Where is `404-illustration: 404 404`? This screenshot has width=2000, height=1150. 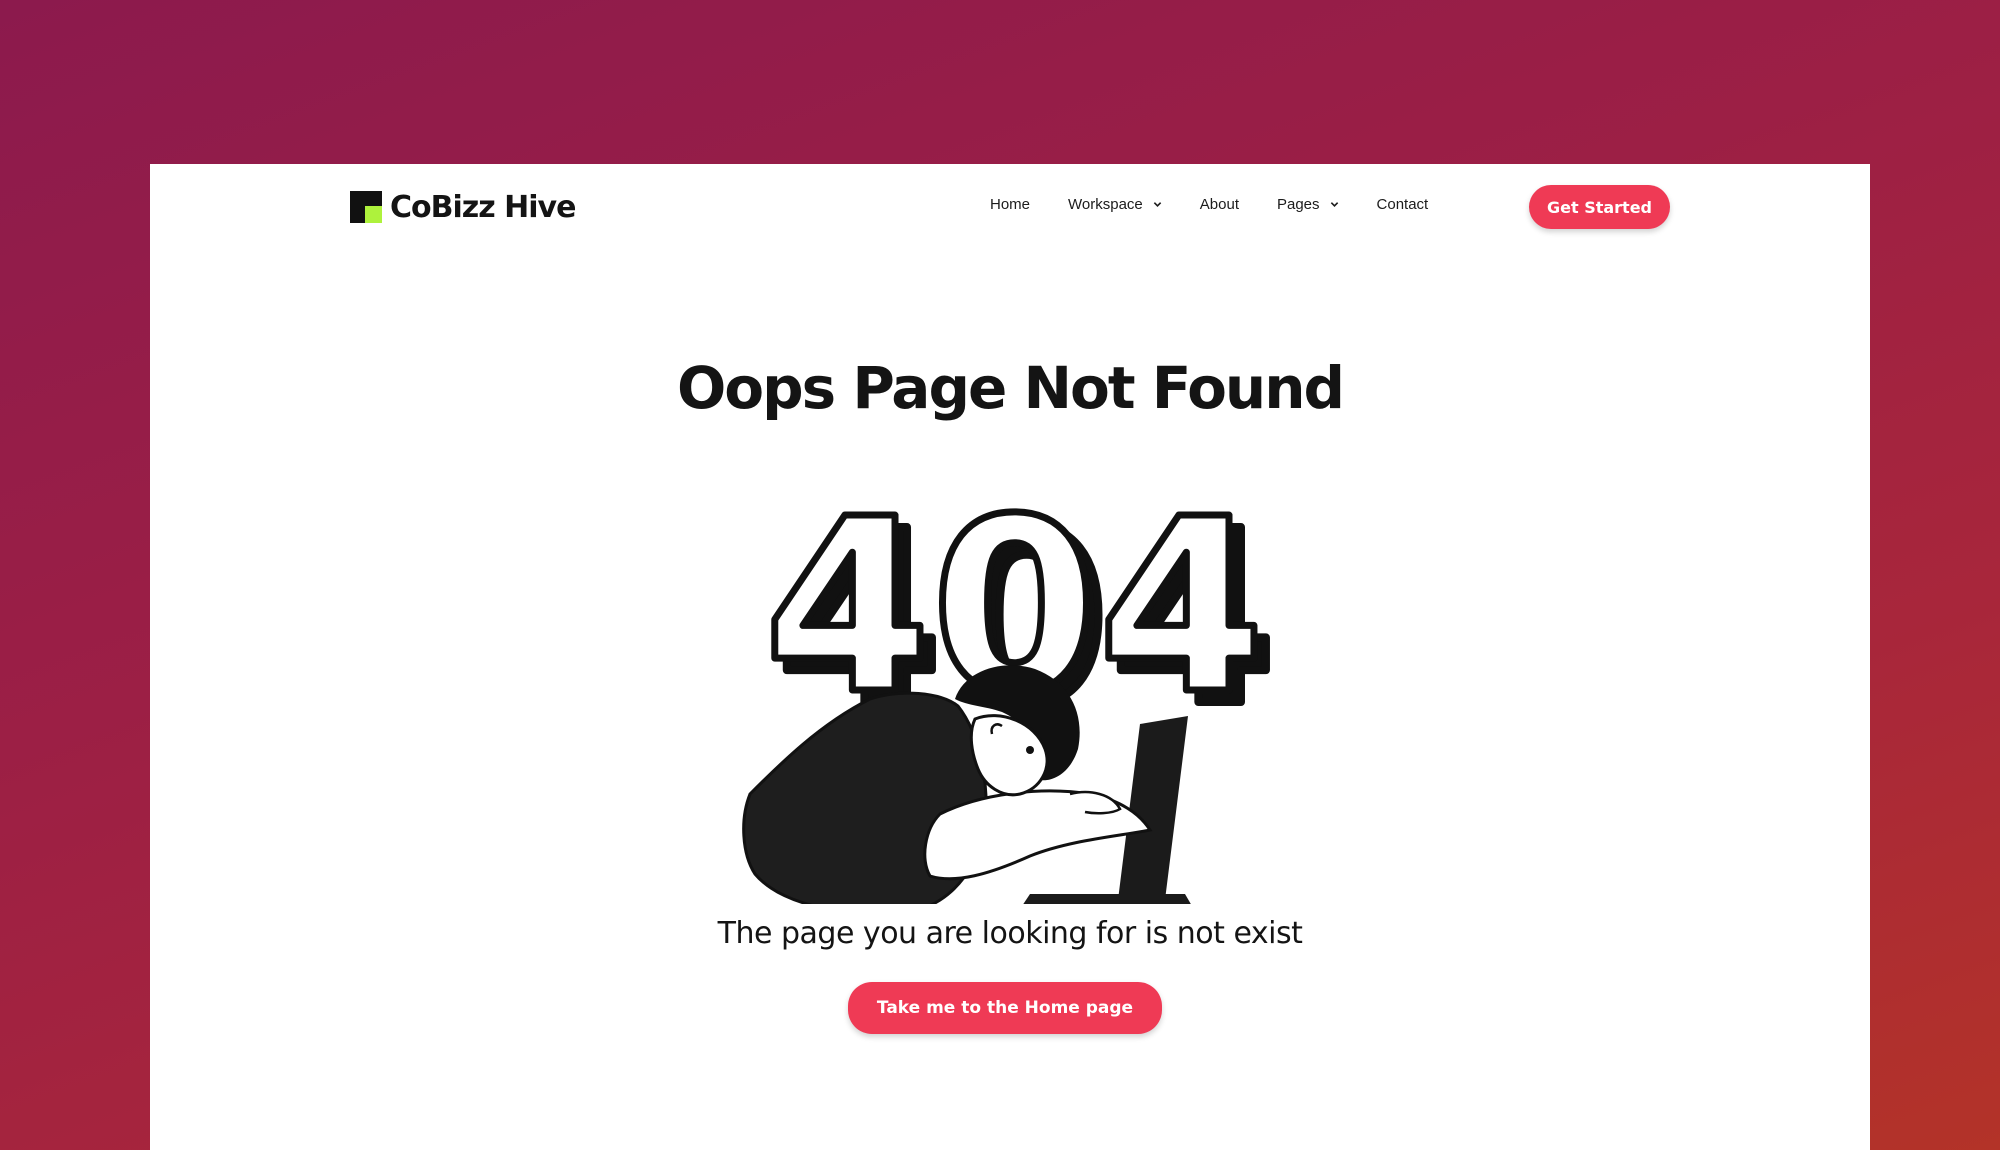 404-illustration: 404 404 is located at coordinates (1006, 684).